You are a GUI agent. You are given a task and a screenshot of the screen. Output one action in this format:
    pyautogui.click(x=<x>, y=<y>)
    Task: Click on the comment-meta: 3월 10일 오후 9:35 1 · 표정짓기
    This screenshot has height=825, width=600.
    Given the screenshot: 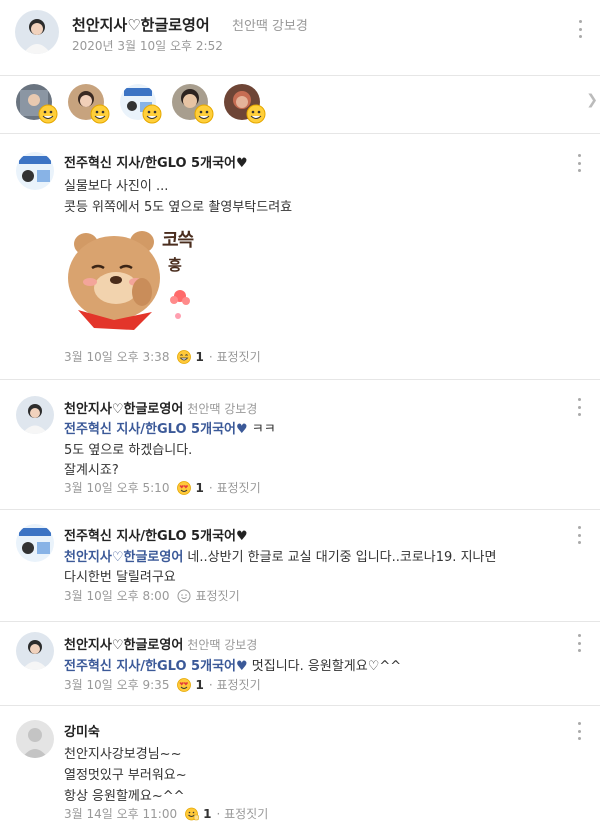 What is the action you would take?
    pyautogui.click(x=162, y=684)
    